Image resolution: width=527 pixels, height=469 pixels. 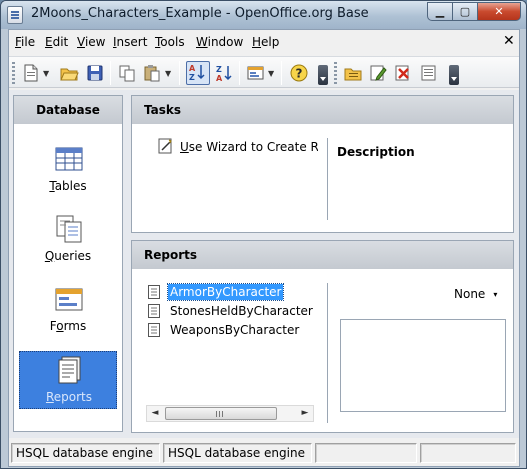 I want to click on database-item-label: Queries, so click(x=68, y=256).